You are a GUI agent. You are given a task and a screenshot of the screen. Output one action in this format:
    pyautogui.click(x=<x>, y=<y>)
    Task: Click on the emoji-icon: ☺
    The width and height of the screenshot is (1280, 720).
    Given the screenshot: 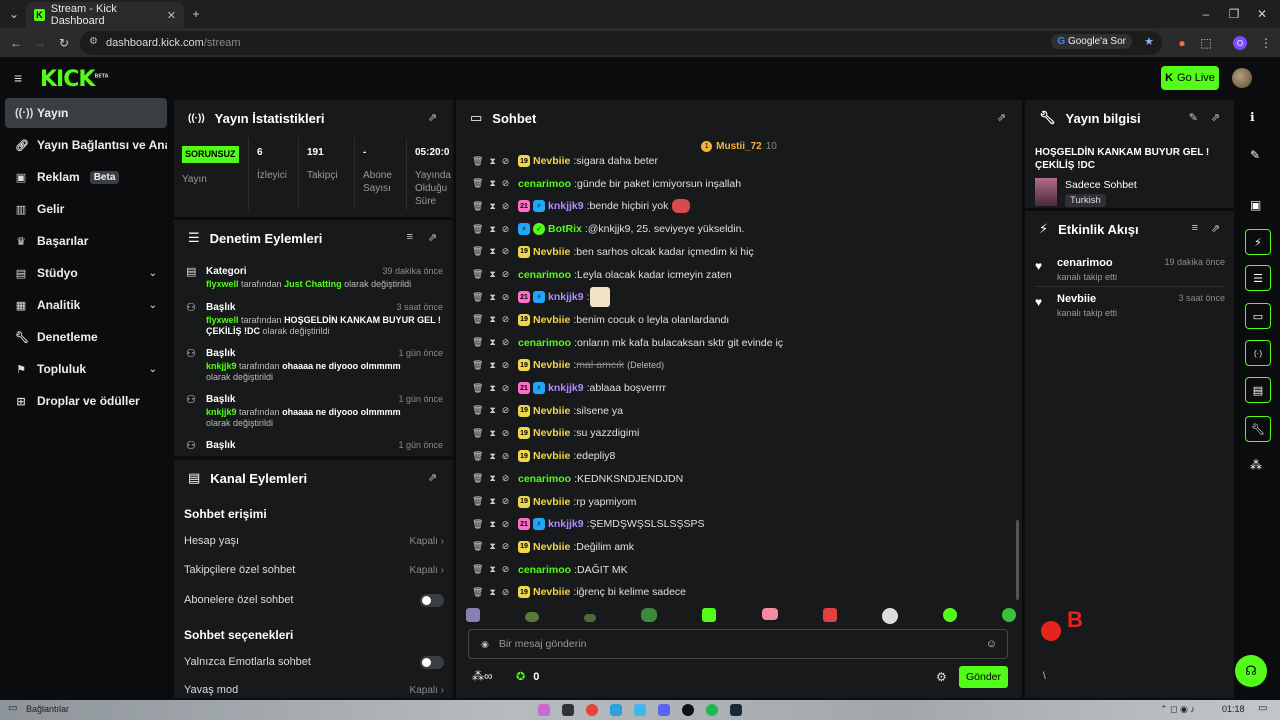 What is the action you would take?
    pyautogui.click(x=991, y=644)
    